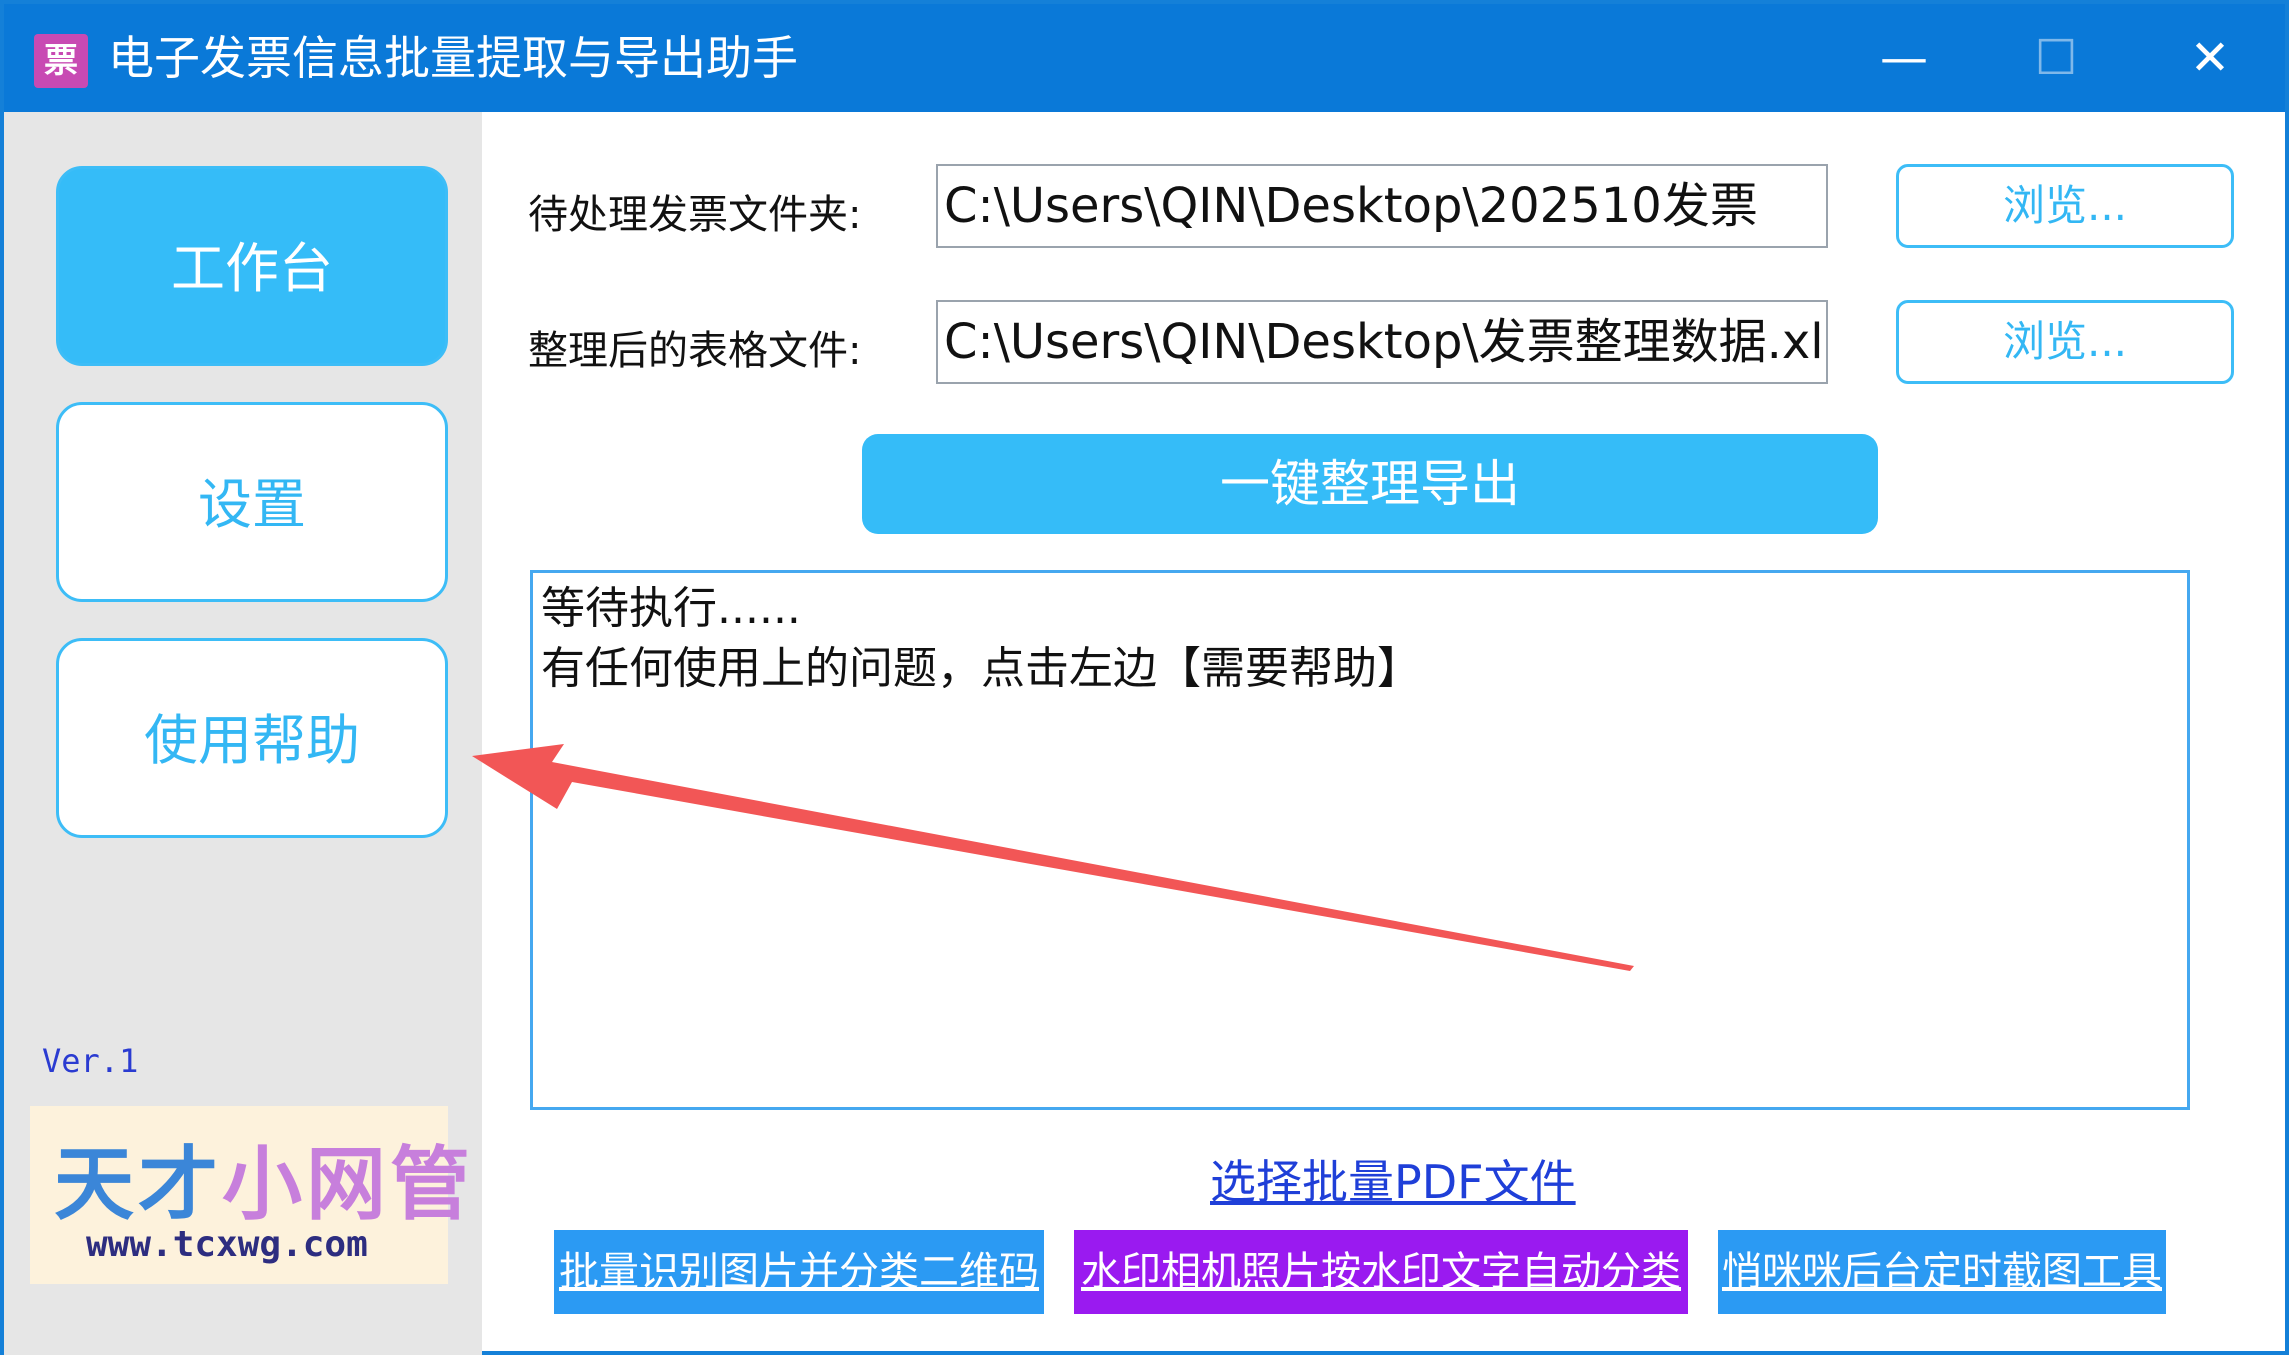 The width and height of the screenshot is (2289, 1359). I want to click on annotation-arrow-shape, so click(1053, 857).